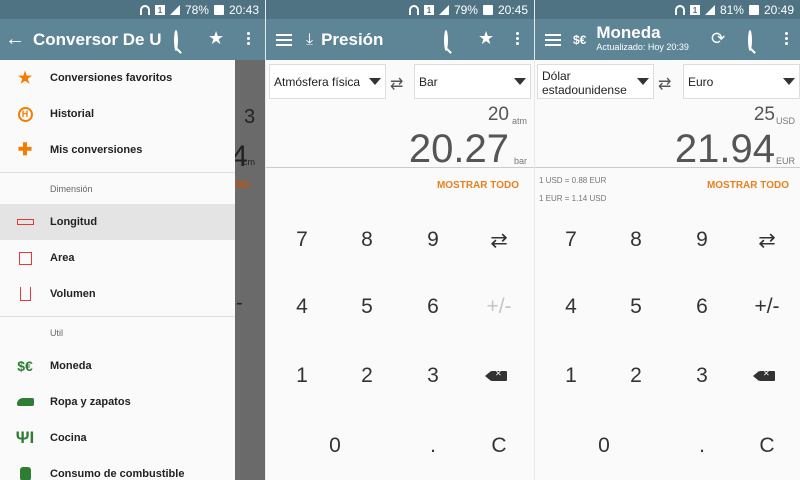  I want to click on drawer-item-combustible: Consumo de combustible, so click(117, 468).